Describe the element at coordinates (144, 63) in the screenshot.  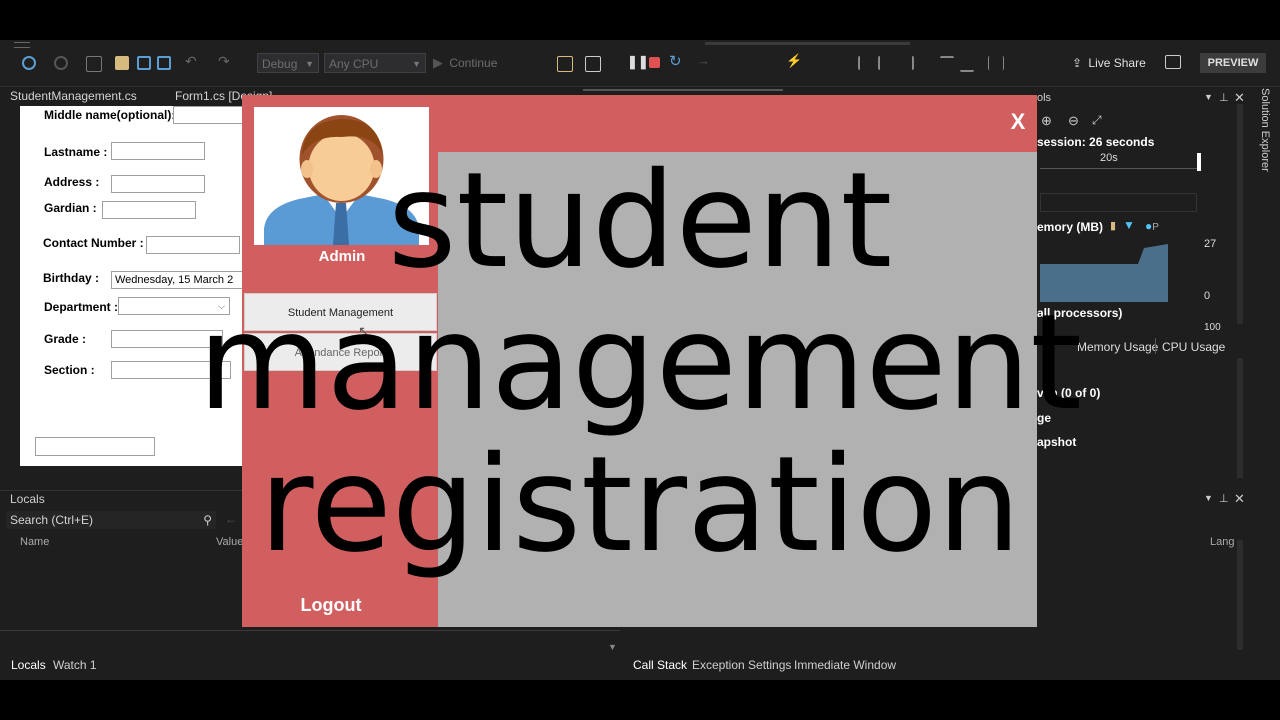
I see `save-icon` at that location.